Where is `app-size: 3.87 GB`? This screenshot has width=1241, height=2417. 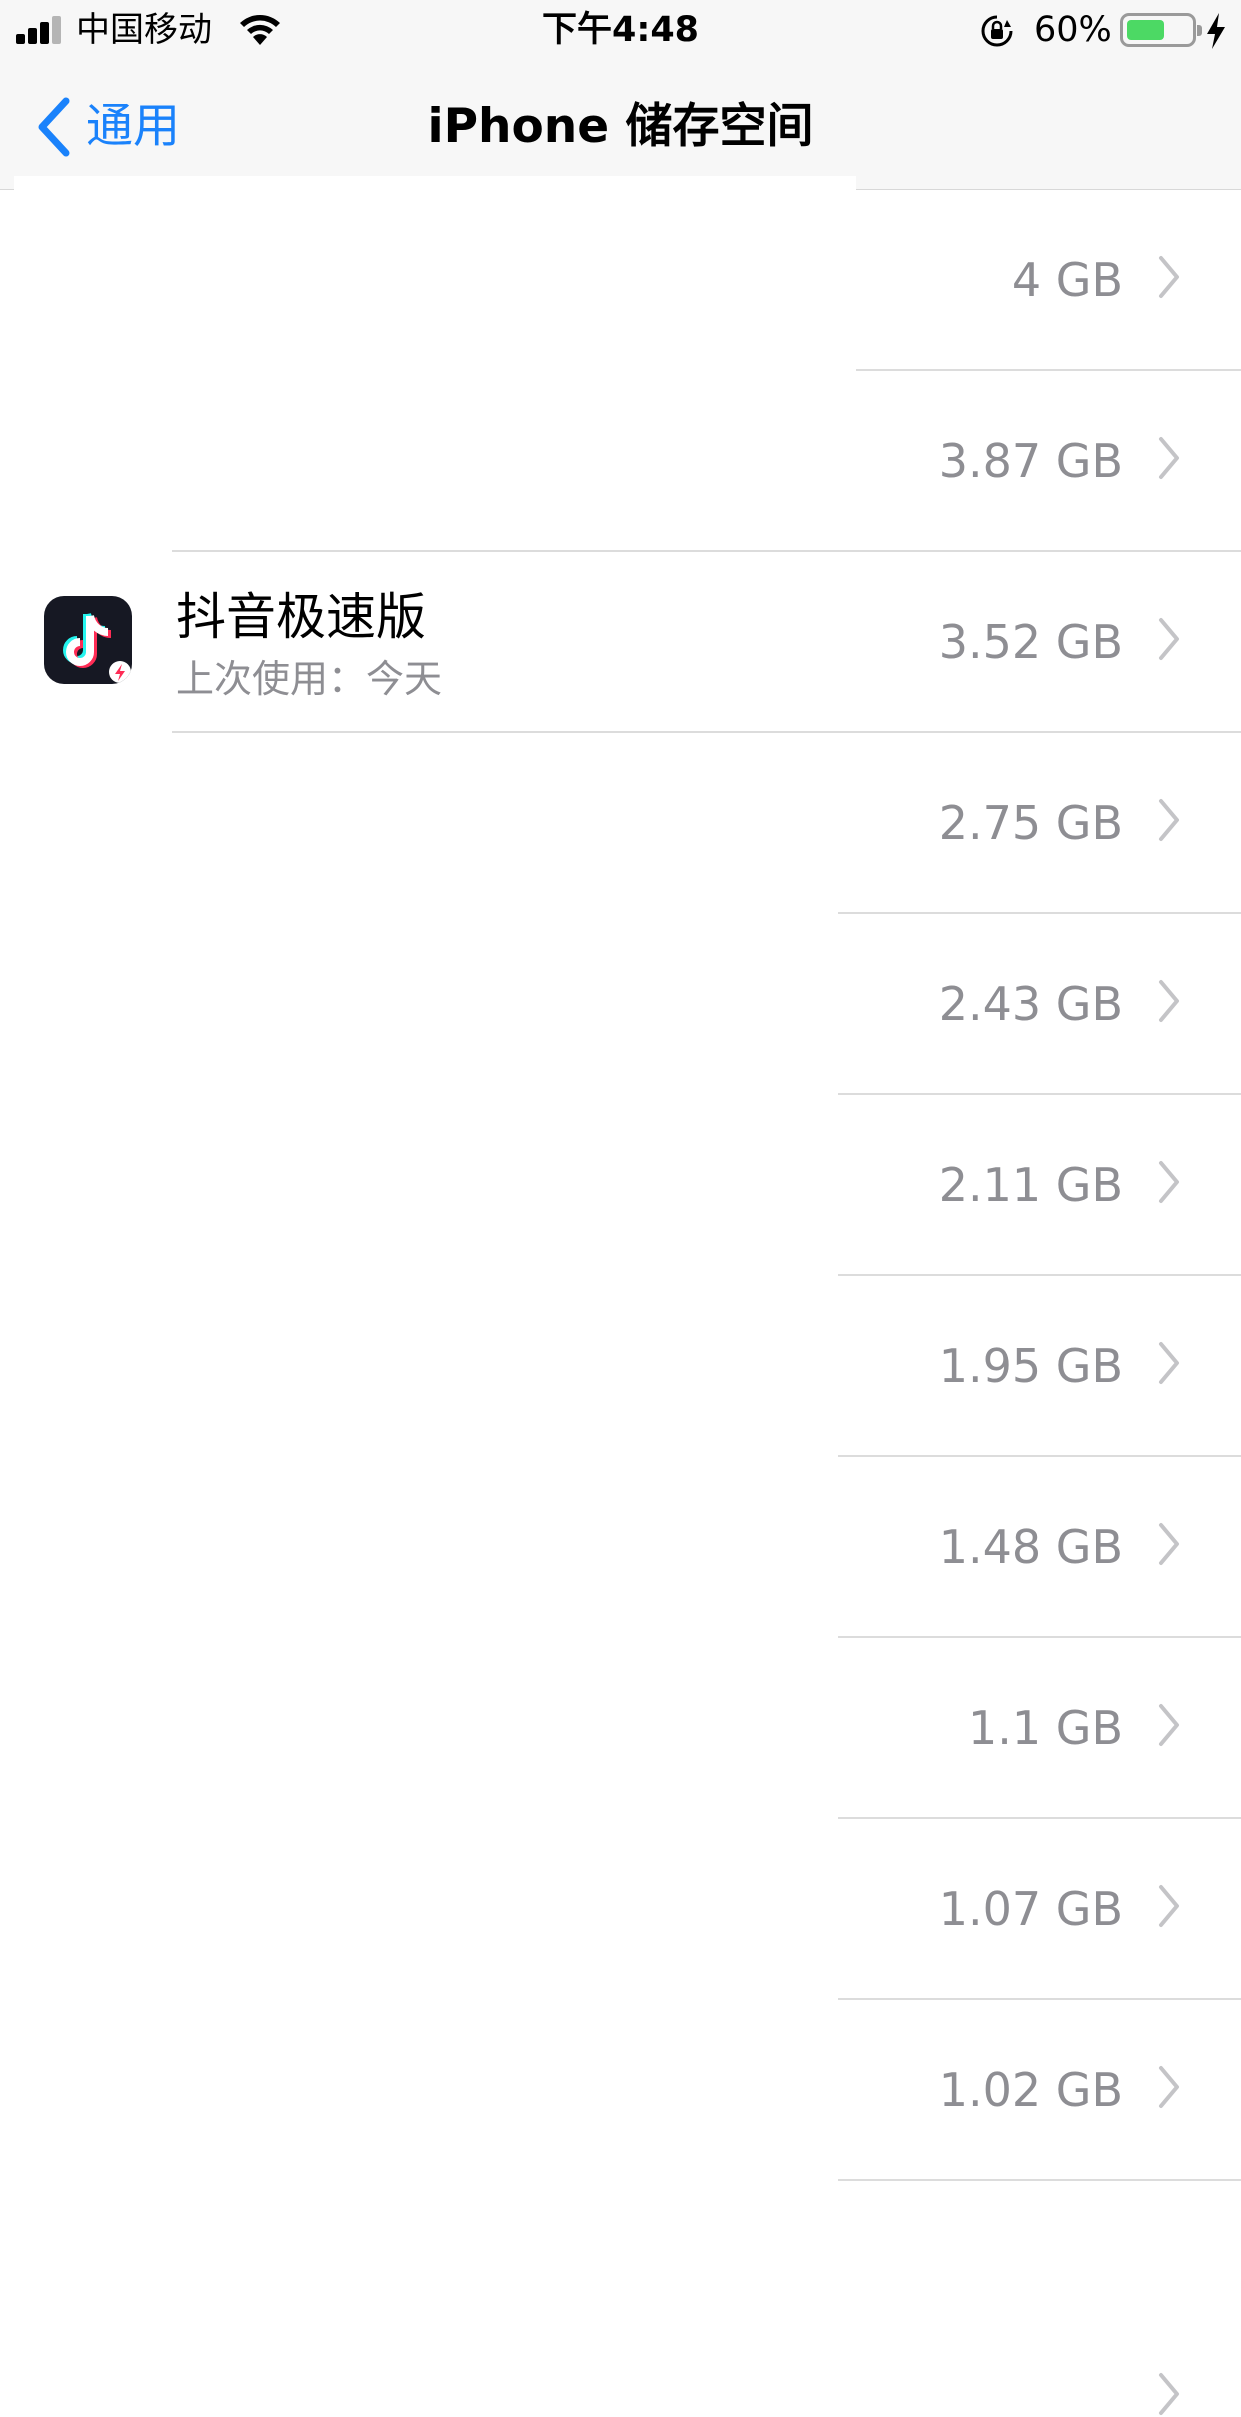 app-size: 3.87 GB is located at coordinates (1030, 461).